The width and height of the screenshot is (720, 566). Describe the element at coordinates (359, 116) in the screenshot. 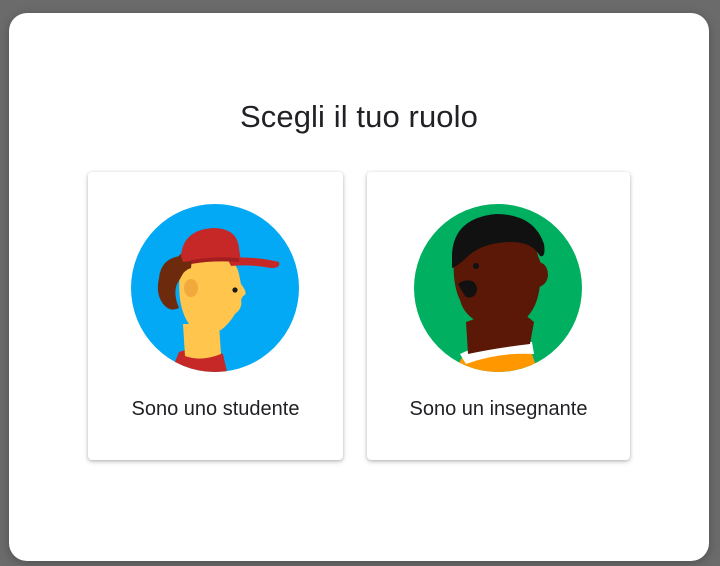

I see `dialog-title: Scegli il tuo ruolo` at that location.